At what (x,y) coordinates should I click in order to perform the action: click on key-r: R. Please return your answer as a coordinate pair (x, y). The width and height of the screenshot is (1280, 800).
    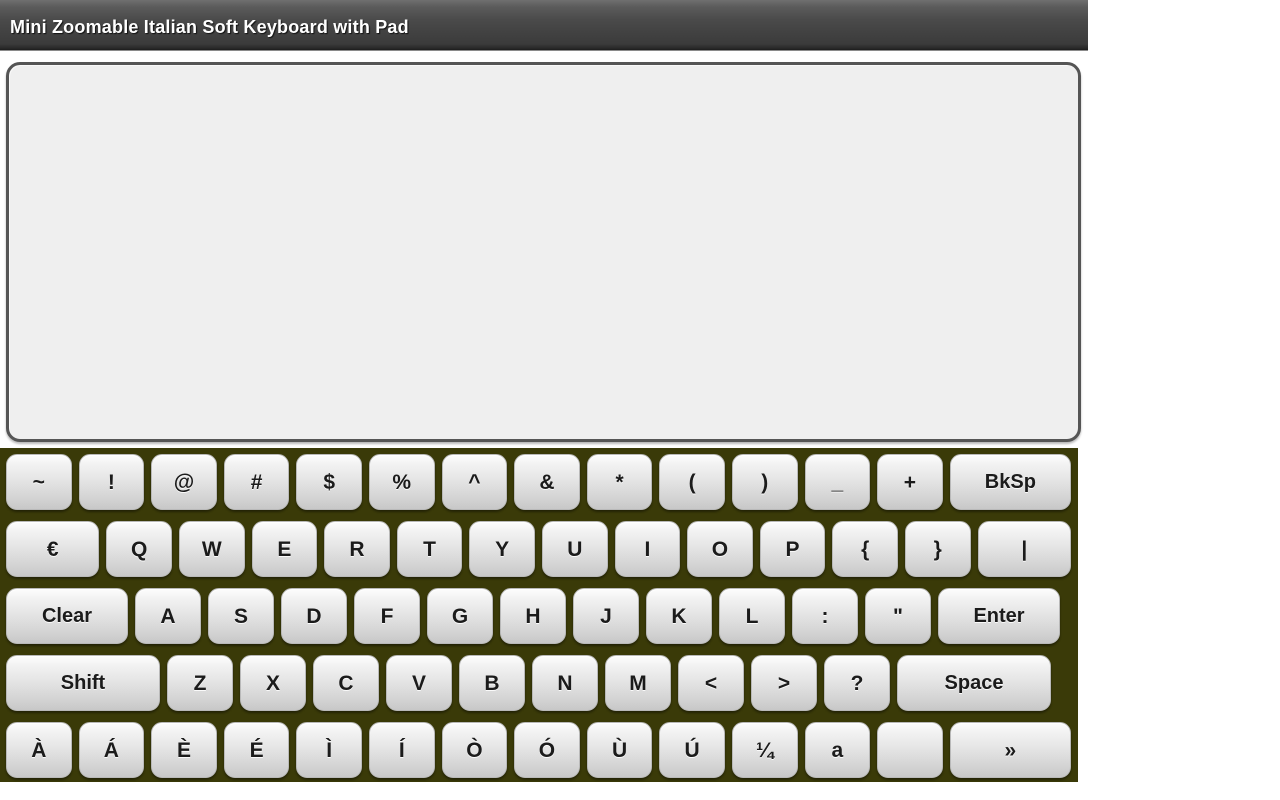
    Looking at the image, I should click on (357, 549).